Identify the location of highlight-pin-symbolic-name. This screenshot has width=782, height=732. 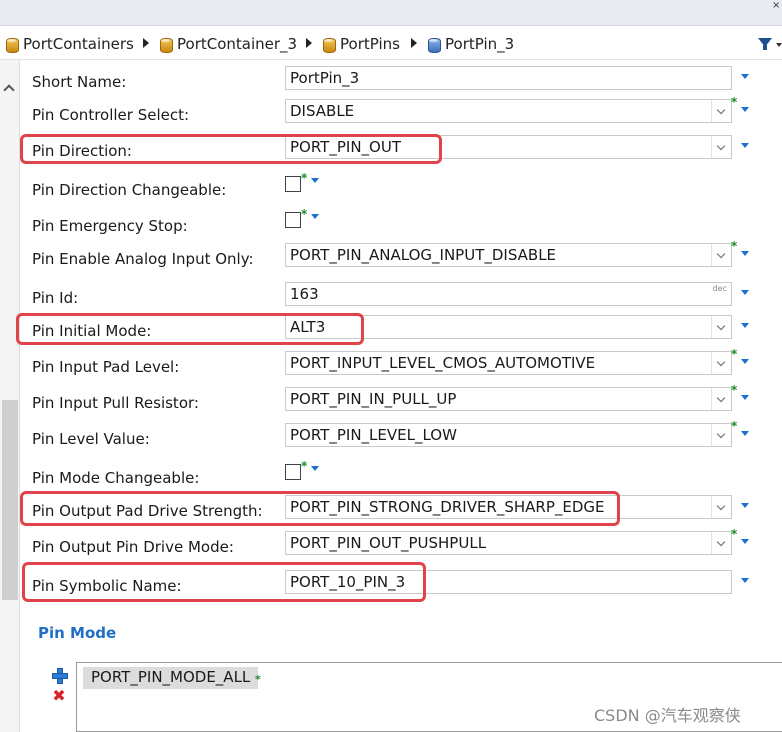
(224, 582).